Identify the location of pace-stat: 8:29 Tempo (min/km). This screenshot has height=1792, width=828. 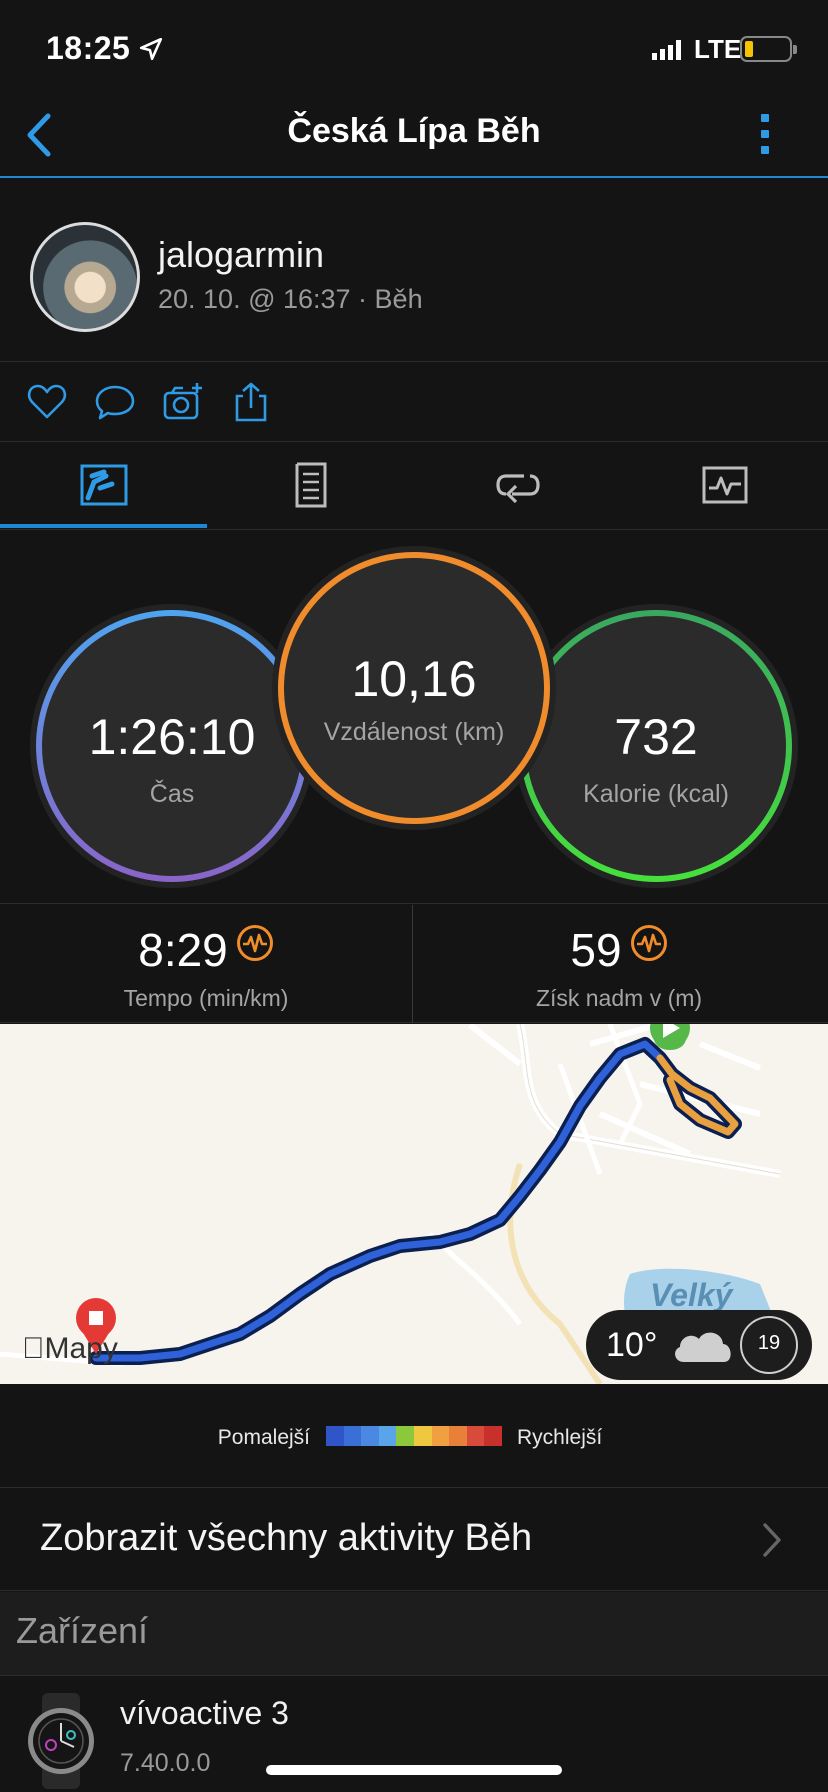
(206, 964).